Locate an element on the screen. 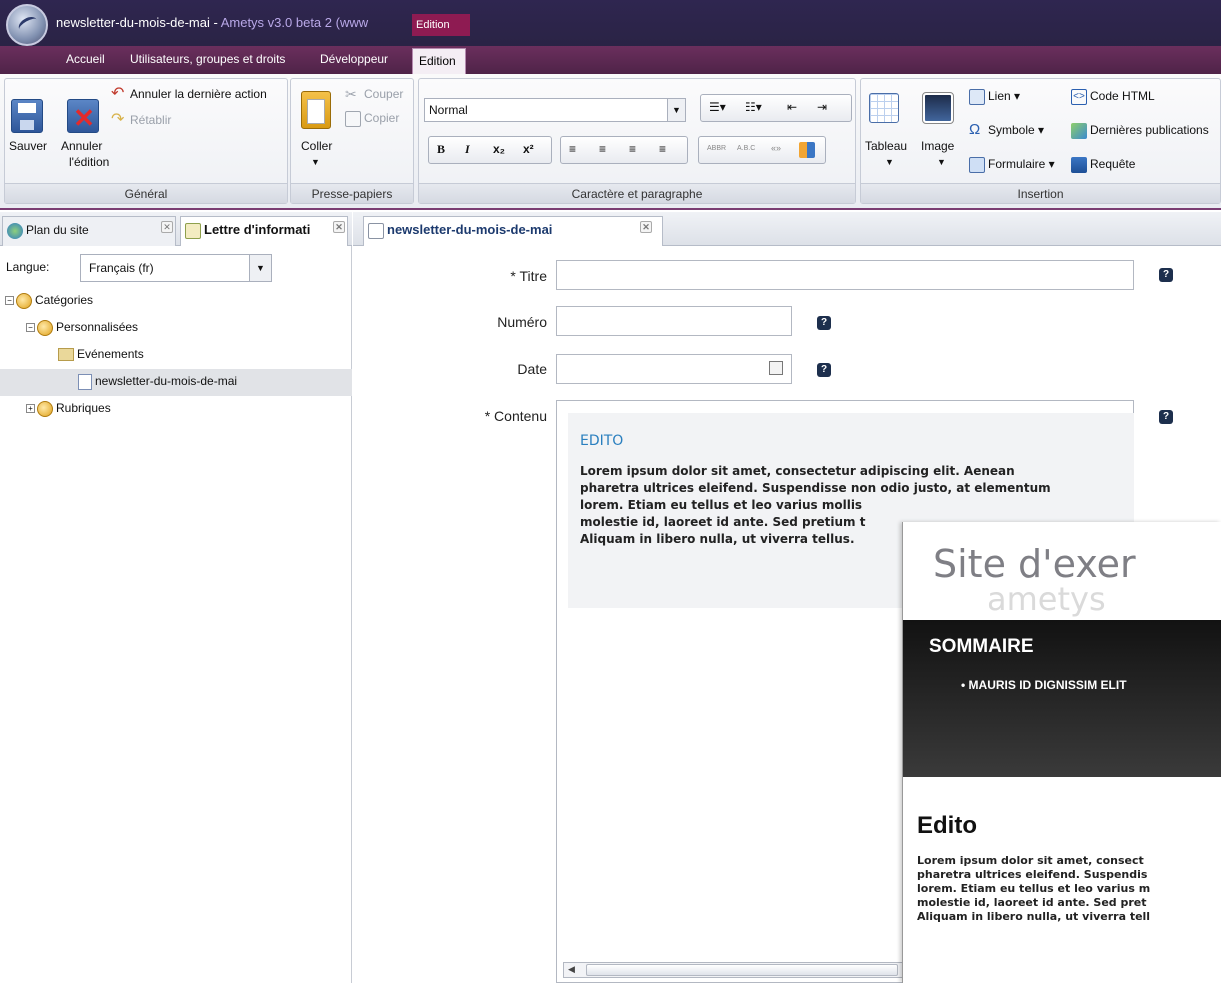  symbol-button: Ω Symbole ▾ is located at coordinates (1007, 130).